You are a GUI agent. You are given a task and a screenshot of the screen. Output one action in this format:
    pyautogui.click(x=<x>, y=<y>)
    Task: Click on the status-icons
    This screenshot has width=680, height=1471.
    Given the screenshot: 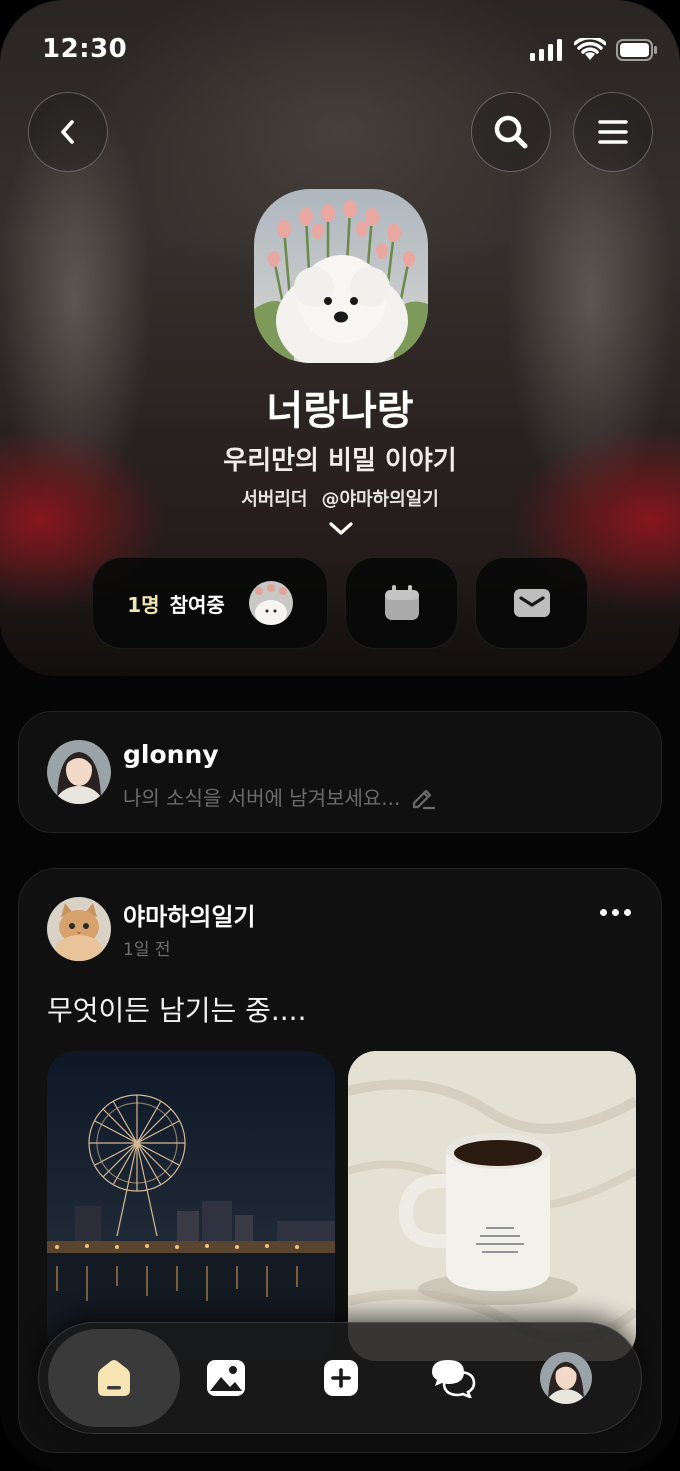 What is the action you would take?
    pyautogui.click(x=594, y=50)
    